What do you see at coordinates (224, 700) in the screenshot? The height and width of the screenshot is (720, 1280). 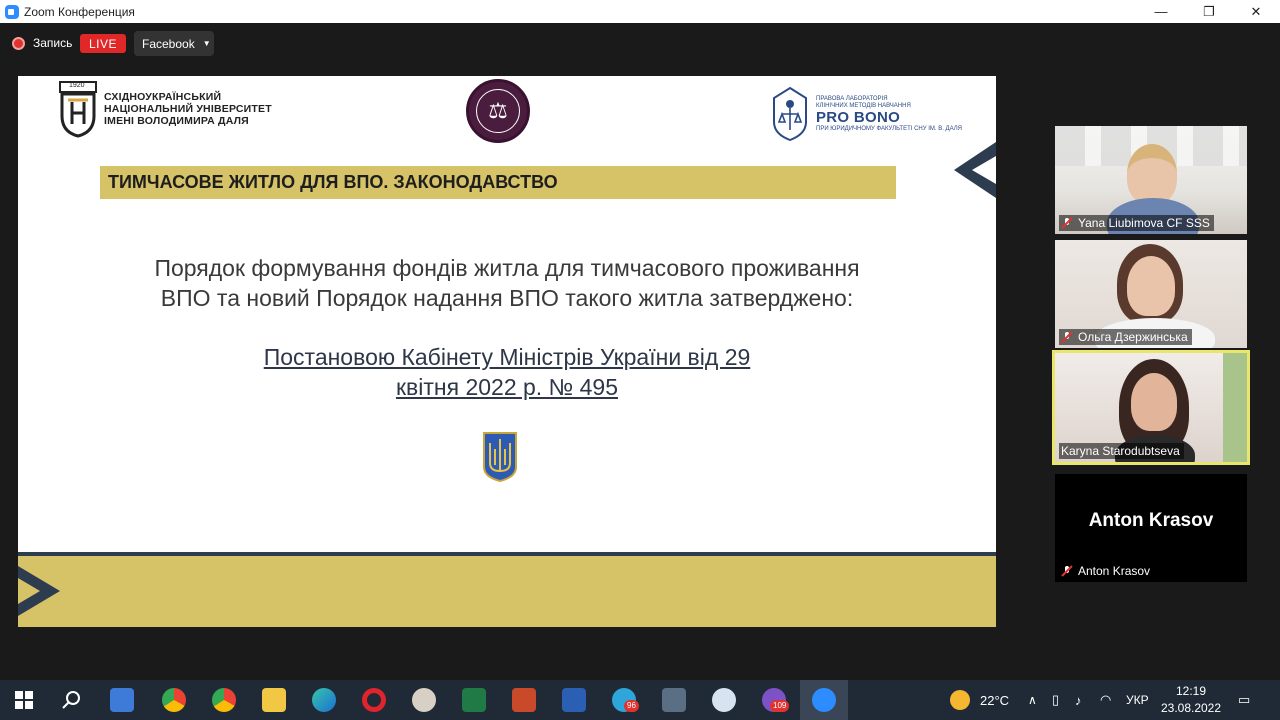 I see `chrome-profile-icon` at bounding box center [224, 700].